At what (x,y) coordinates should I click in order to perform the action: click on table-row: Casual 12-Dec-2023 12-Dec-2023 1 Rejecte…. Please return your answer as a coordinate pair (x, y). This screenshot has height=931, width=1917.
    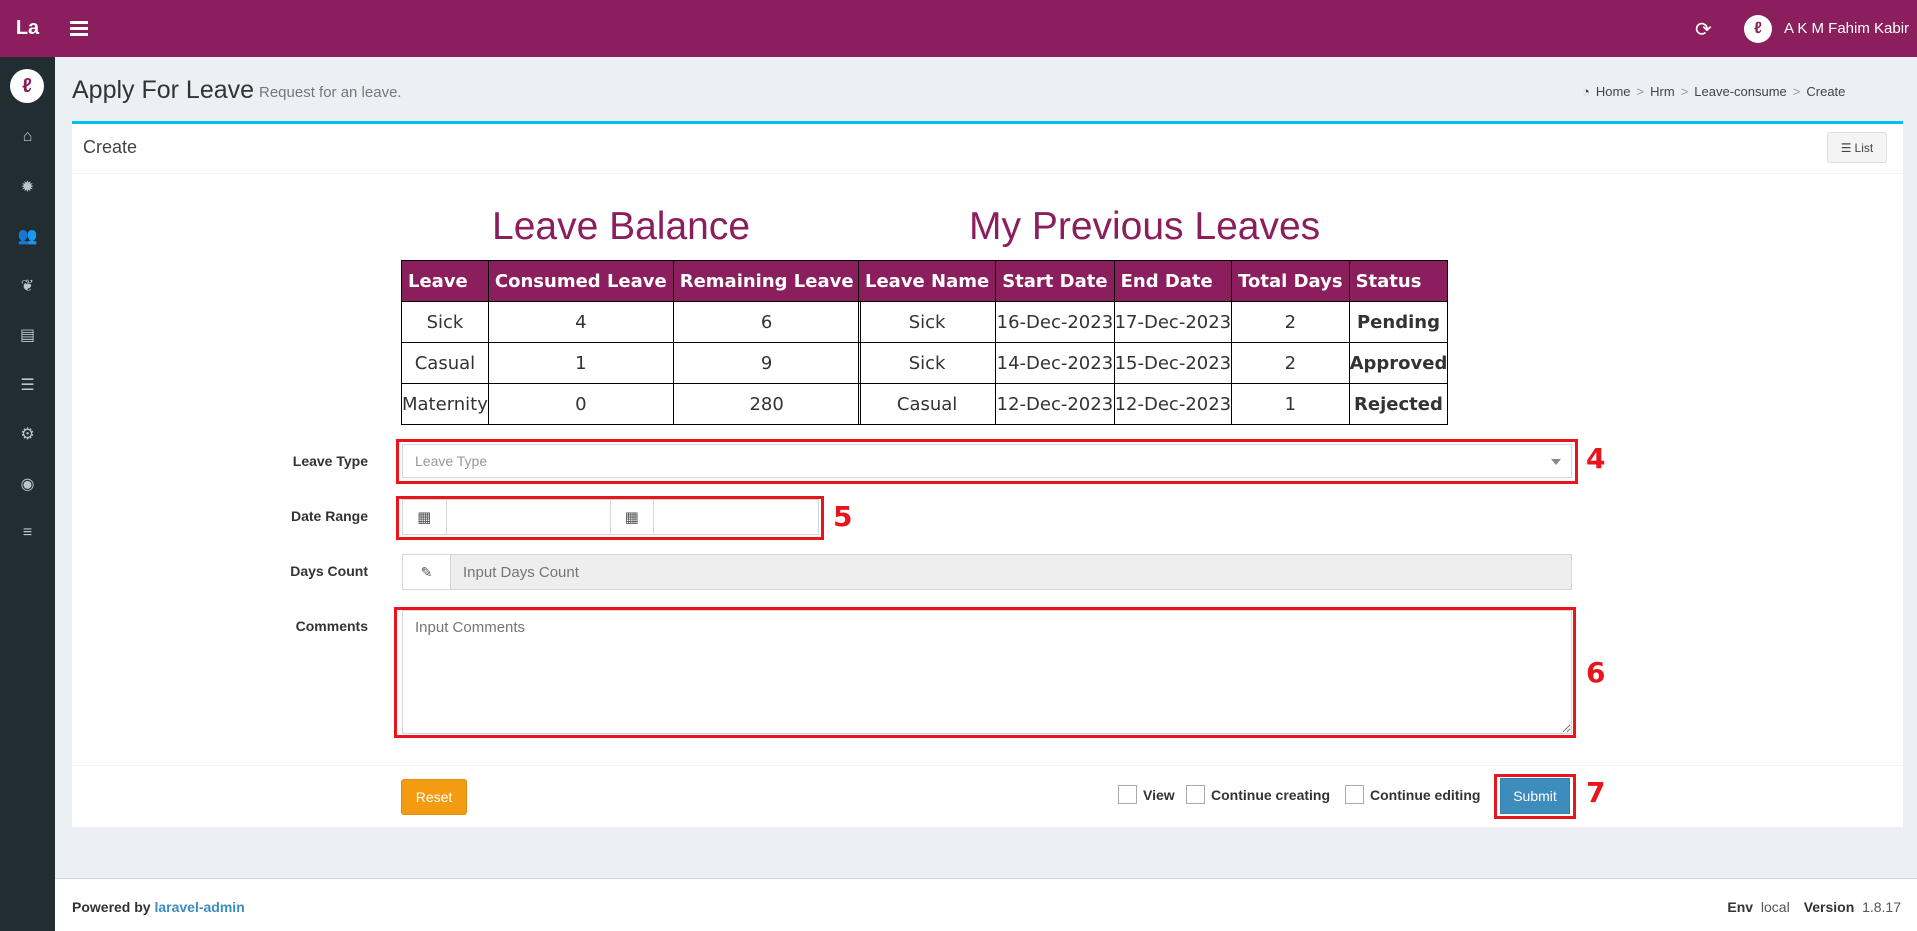
    Looking at the image, I should click on (1153, 404).